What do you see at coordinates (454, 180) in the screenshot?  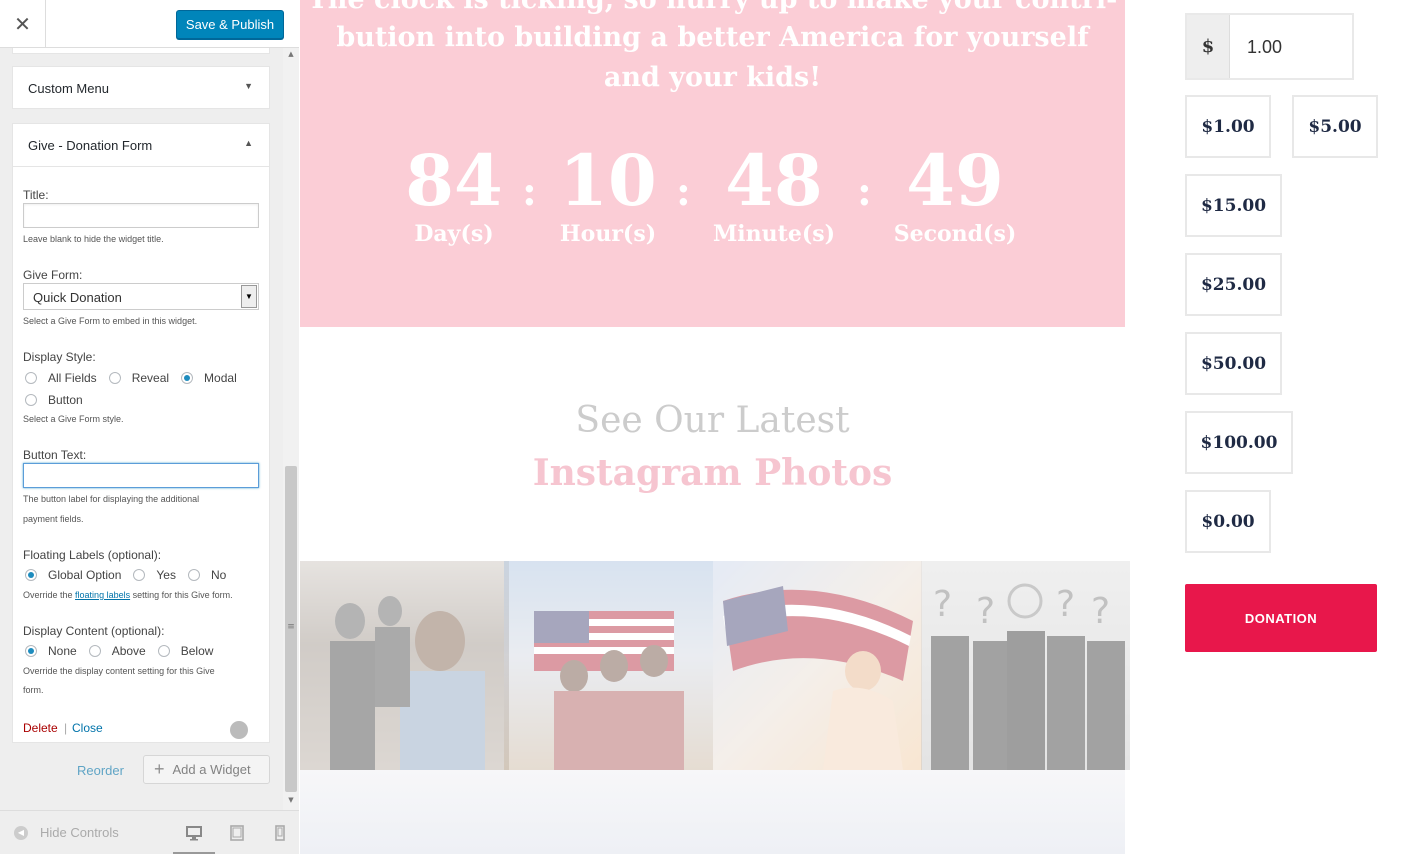 I see `countdown-days: 84` at bounding box center [454, 180].